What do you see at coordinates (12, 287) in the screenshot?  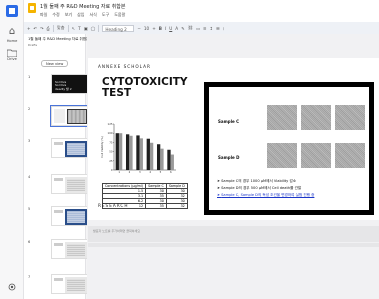 I see `settings-icon` at bounding box center [12, 287].